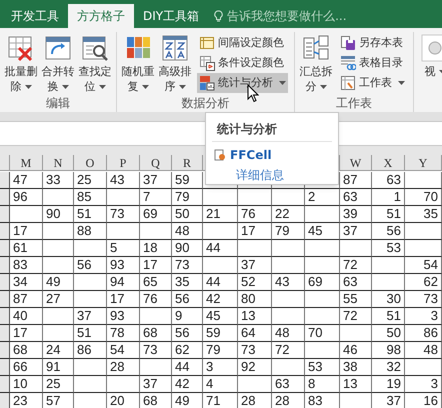  Describe the element at coordinates (187, 299) in the screenshot. I see `table-cell: 56` at that location.